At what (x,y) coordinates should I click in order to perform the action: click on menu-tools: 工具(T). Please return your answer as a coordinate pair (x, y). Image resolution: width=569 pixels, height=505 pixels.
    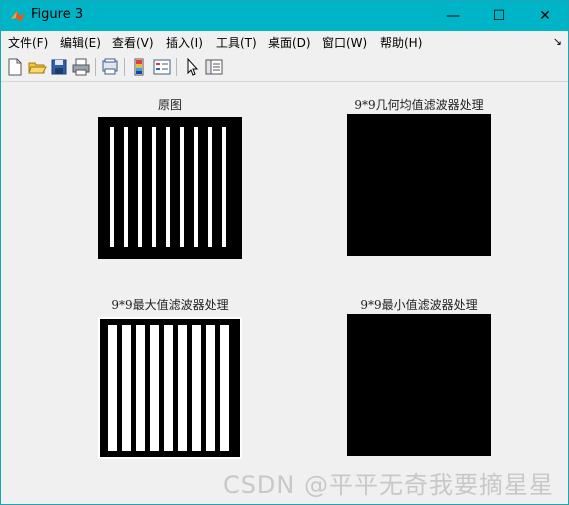
    Looking at the image, I should click on (236, 42).